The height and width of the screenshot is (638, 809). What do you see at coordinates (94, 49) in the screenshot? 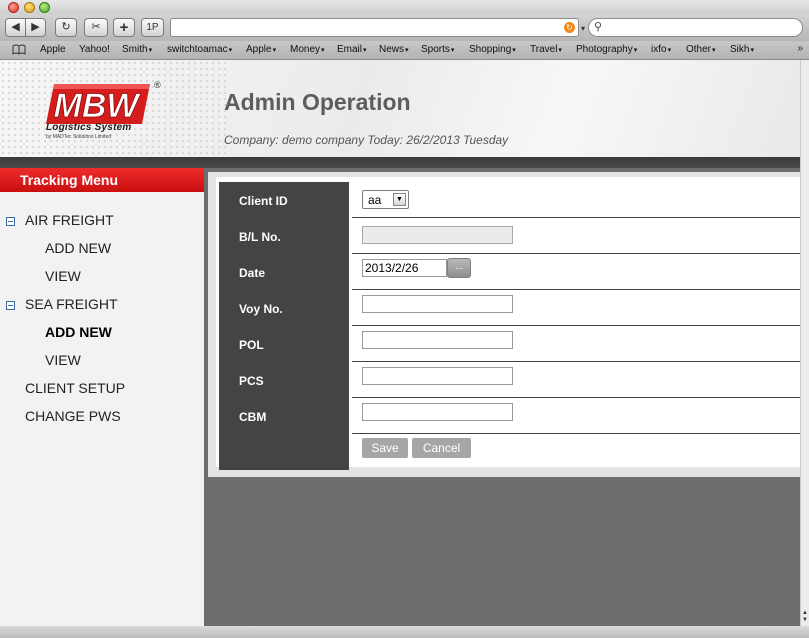
I see `bookmark-item: Yahoo!` at bounding box center [94, 49].